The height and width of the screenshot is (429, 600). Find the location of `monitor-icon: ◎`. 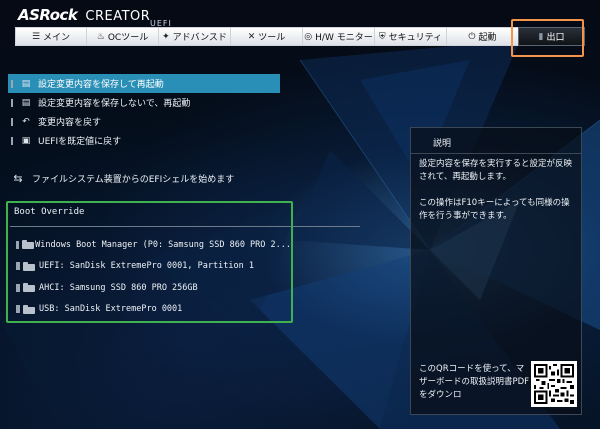

monitor-icon: ◎ is located at coordinates (308, 36).